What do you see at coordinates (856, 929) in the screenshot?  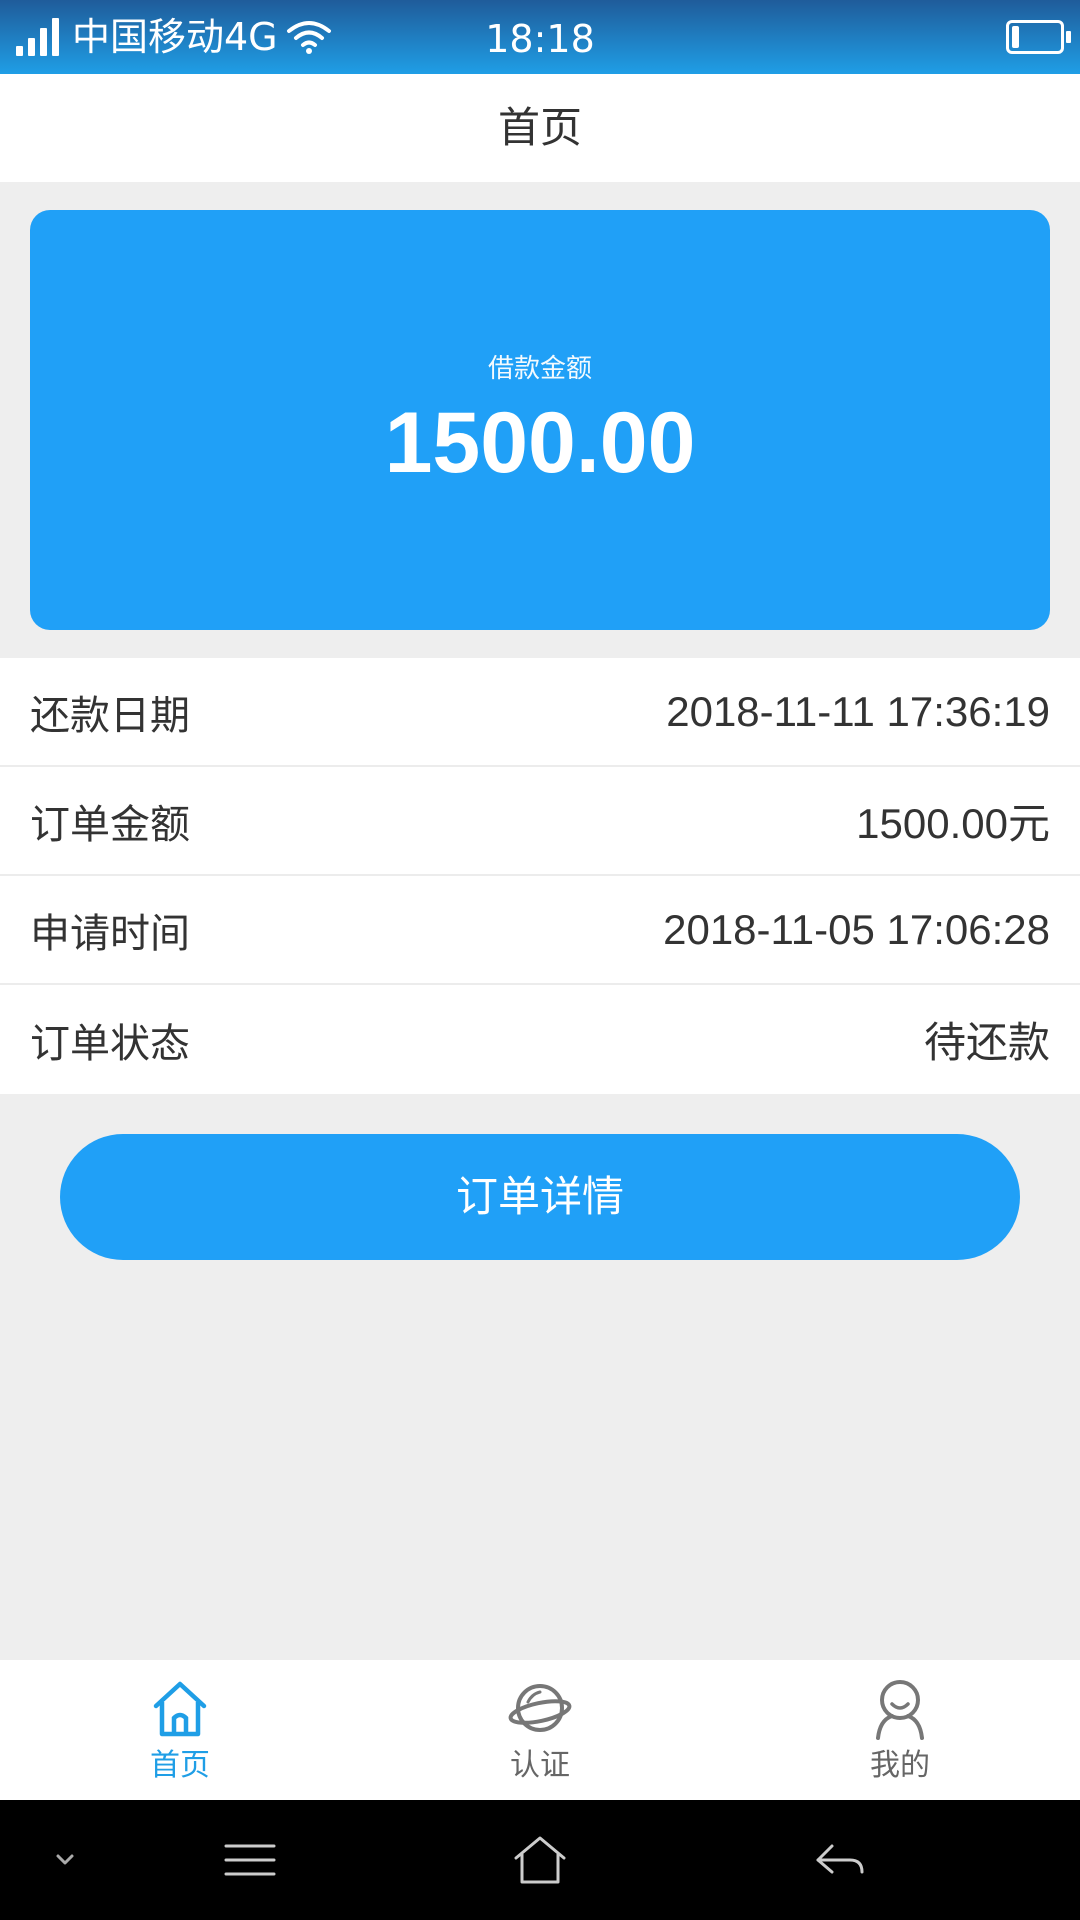 I see `info-value: 2018-11-05 17:06:28` at bounding box center [856, 929].